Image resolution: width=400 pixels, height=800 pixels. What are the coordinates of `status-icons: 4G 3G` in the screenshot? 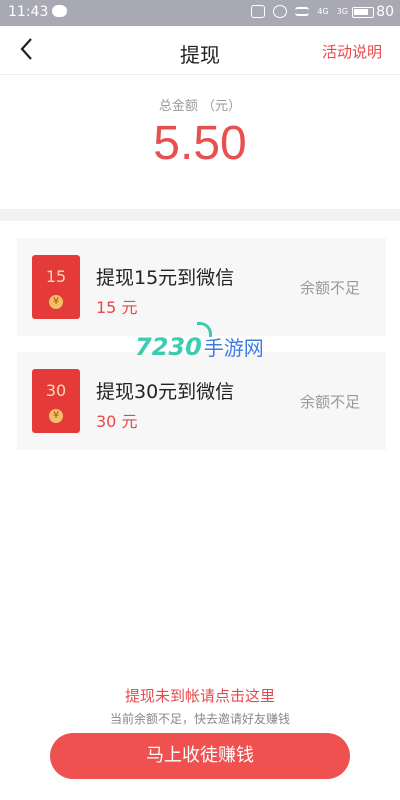 It's located at (299, 11).